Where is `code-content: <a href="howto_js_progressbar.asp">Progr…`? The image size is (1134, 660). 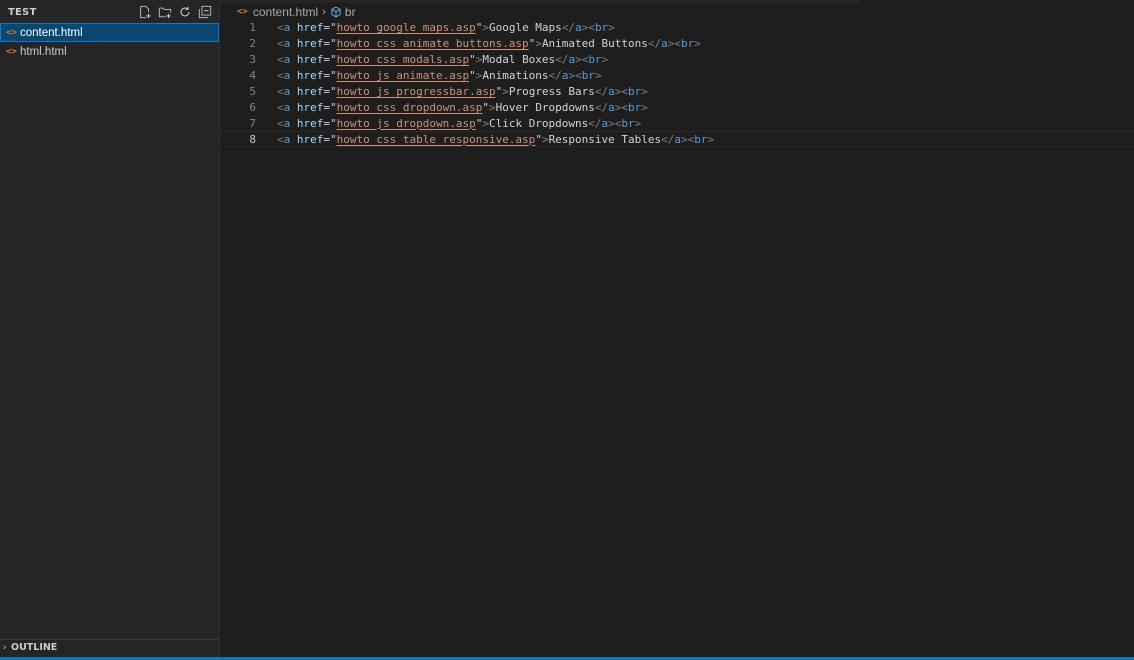 code-content: <a href="howto_js_progressbar.asp">Progr… is located at coordinates (462, 91).